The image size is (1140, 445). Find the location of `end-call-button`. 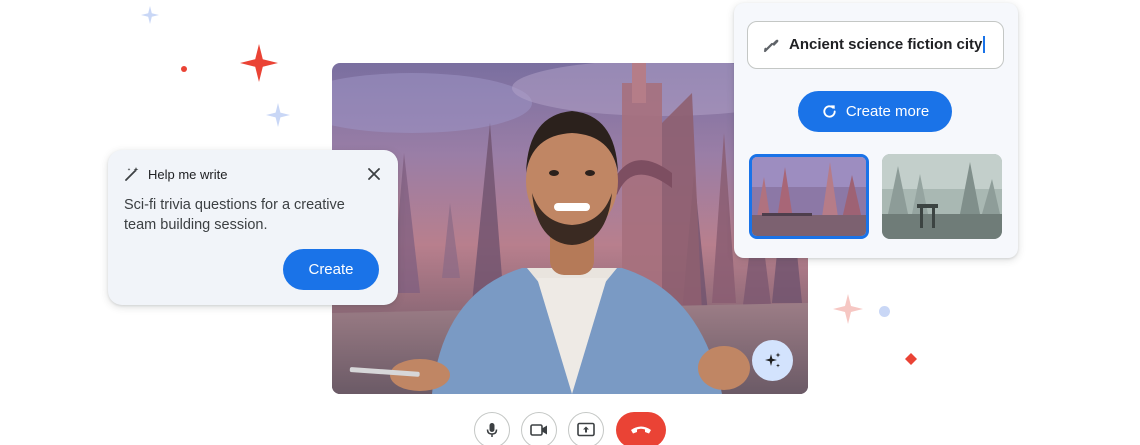

end-call-button is located at coordinates (641, 428).